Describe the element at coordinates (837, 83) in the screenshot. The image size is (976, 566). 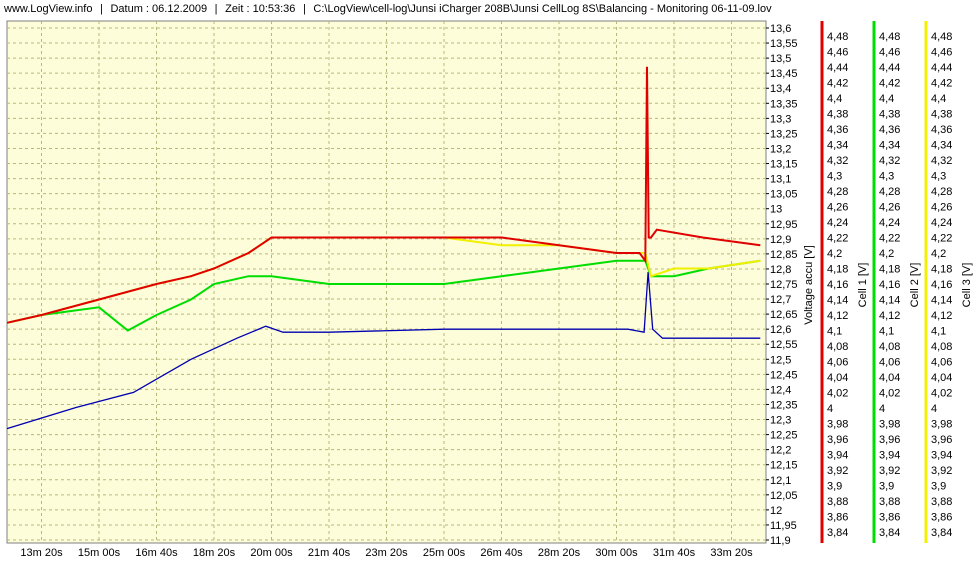
I see `cell1-tick-label: 4,42` at that location.